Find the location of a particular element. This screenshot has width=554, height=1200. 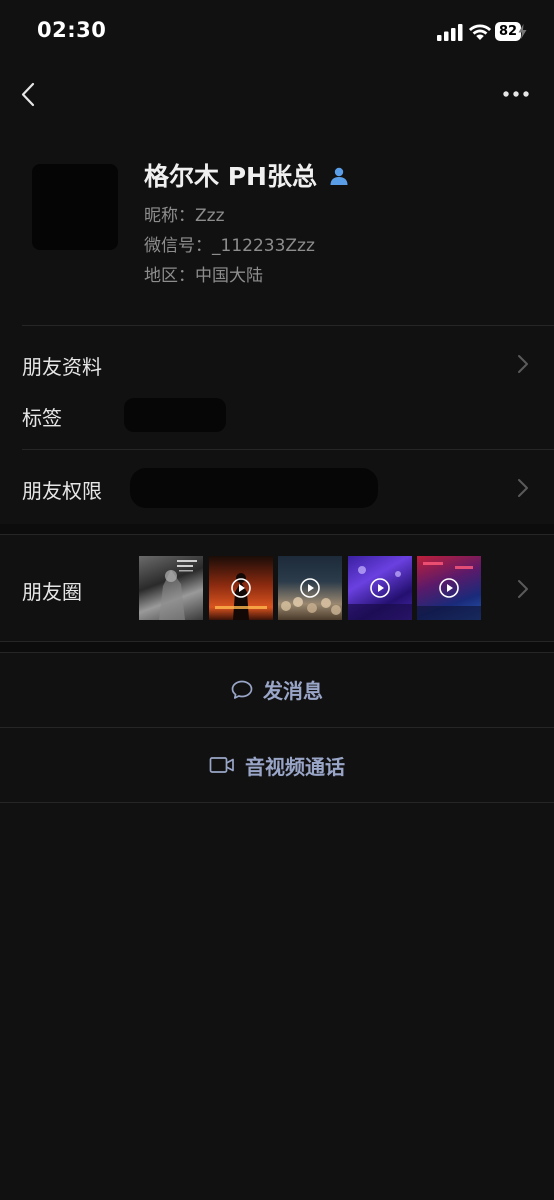

more-options-button is located at coordinates (517, 94).